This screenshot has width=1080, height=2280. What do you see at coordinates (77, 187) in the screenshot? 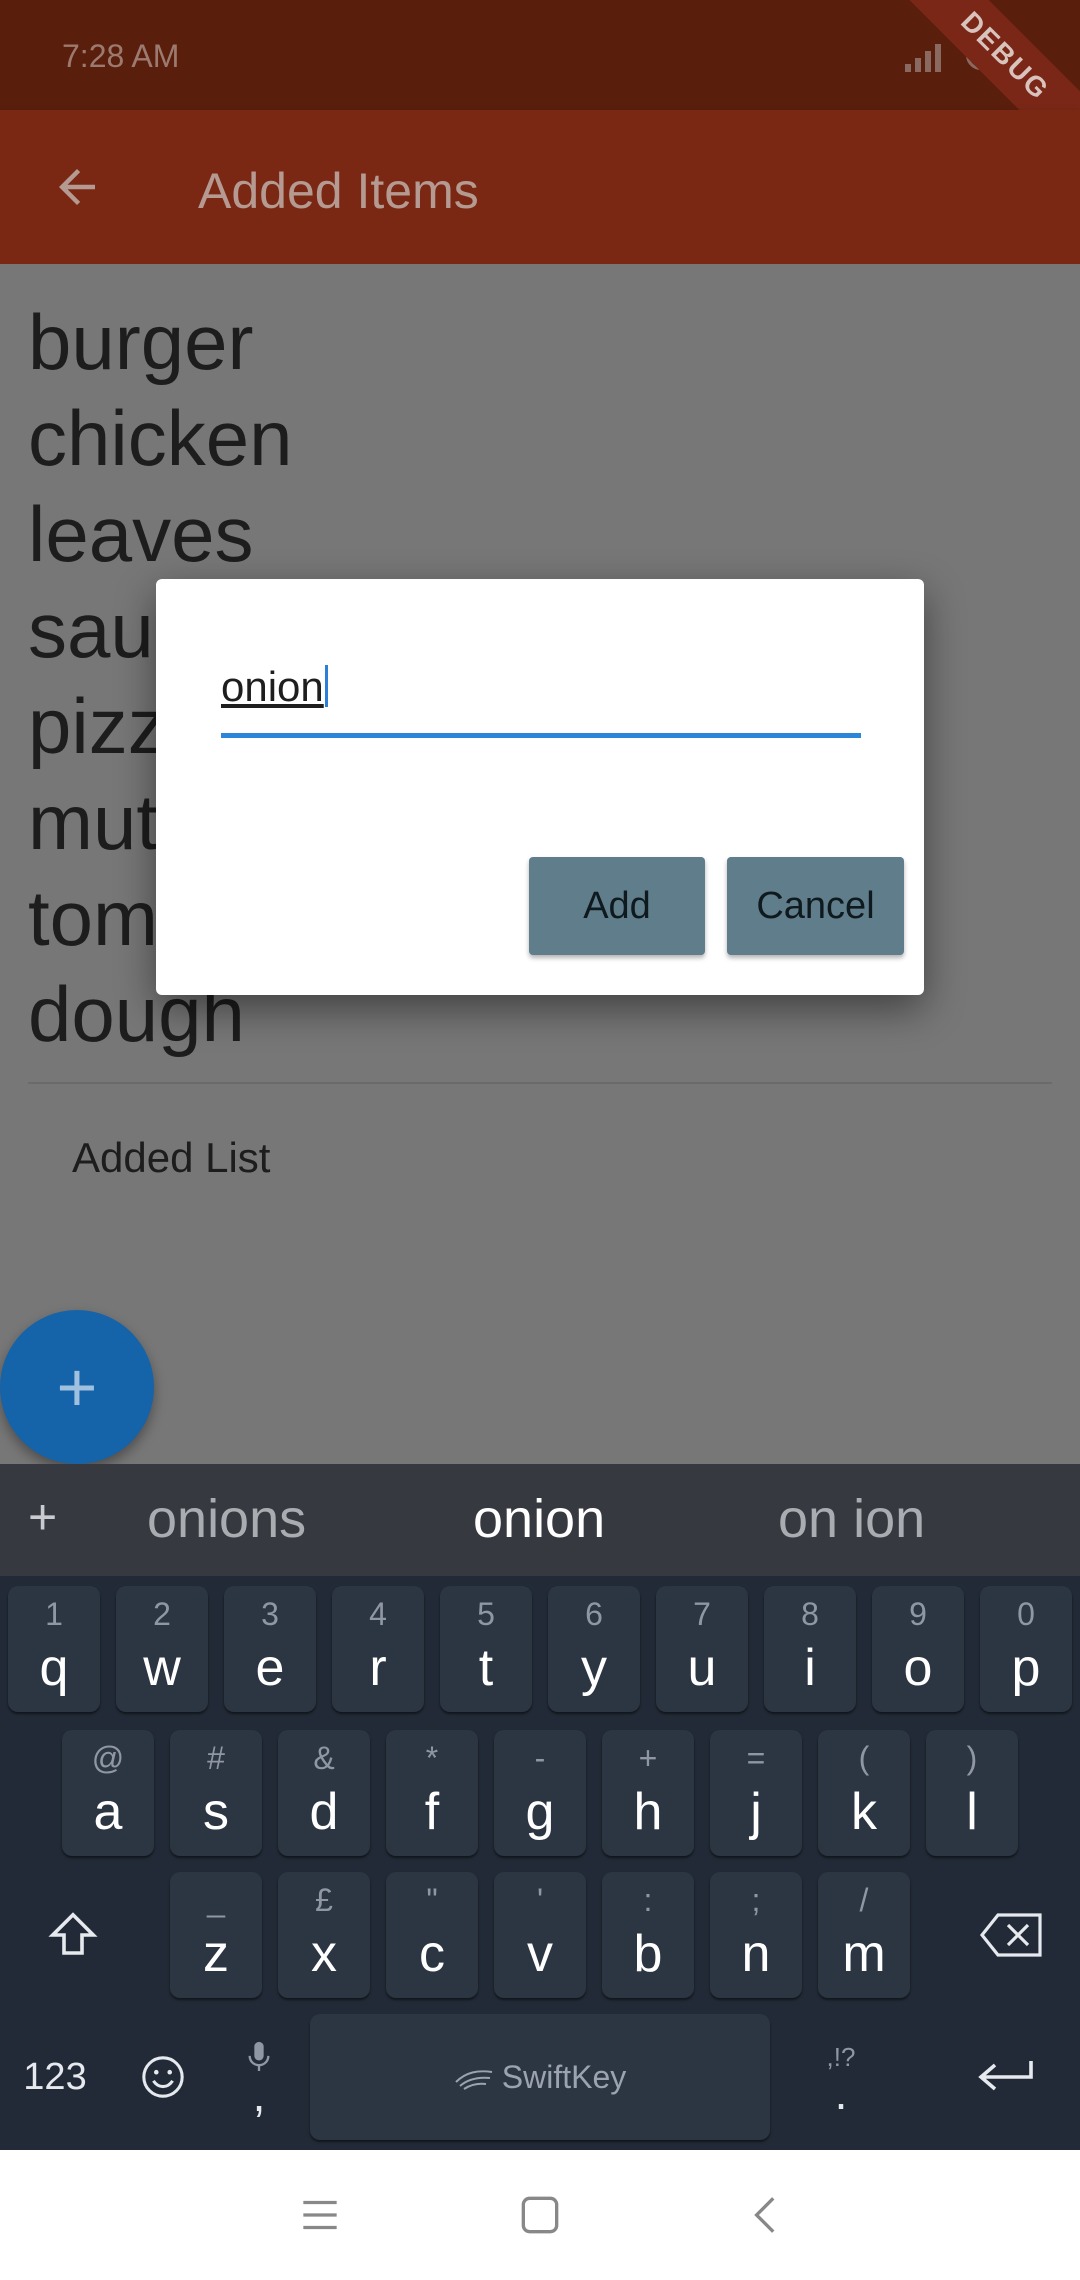
I see `arrow-back-icon` at bounding box center [77, 187].